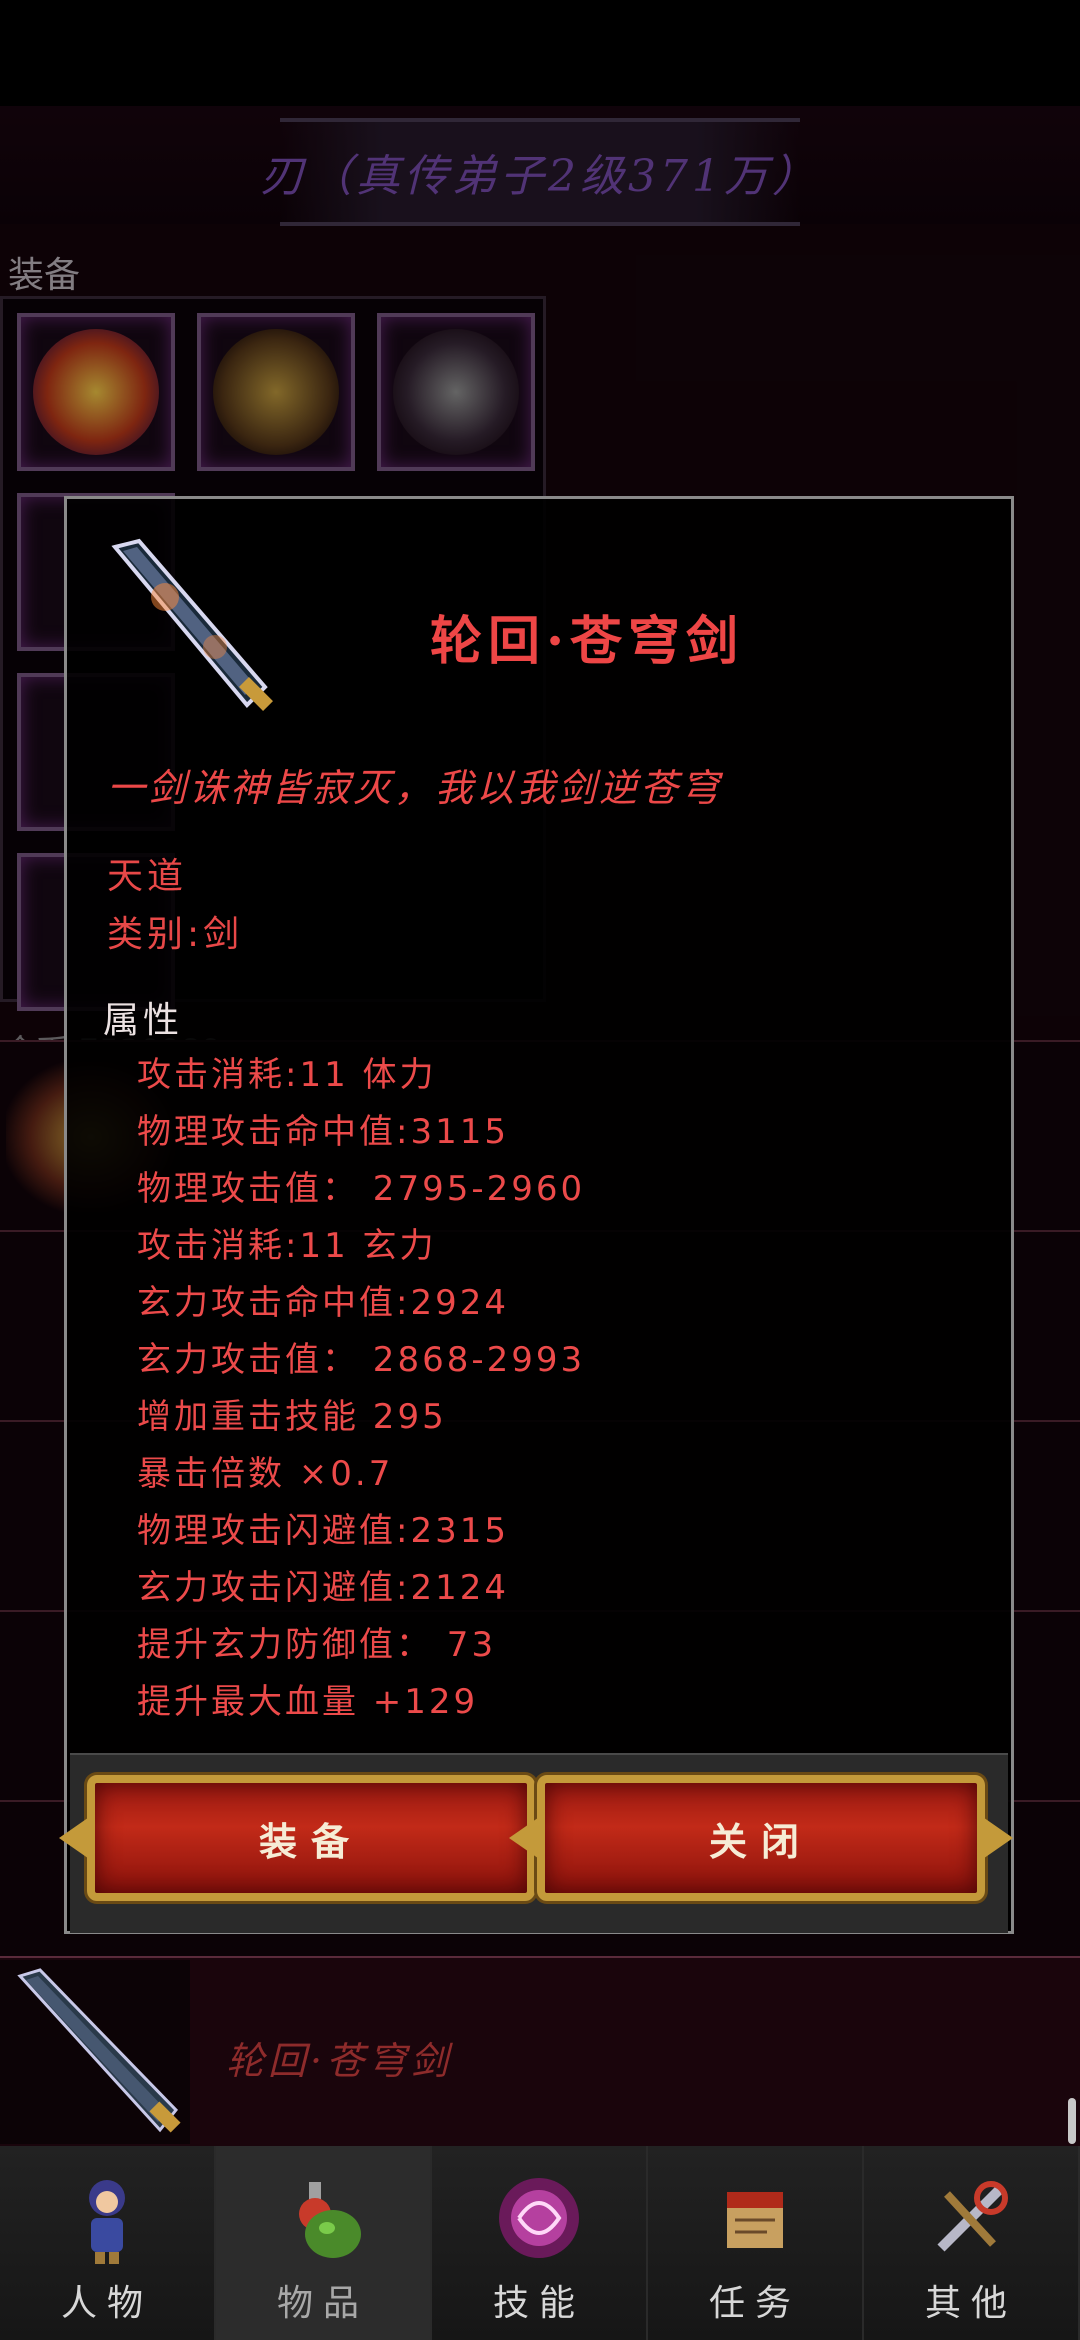 This screenshot has height=2340, width=1080. I want to click on tab-quests: 任务, so click(756, 2243).